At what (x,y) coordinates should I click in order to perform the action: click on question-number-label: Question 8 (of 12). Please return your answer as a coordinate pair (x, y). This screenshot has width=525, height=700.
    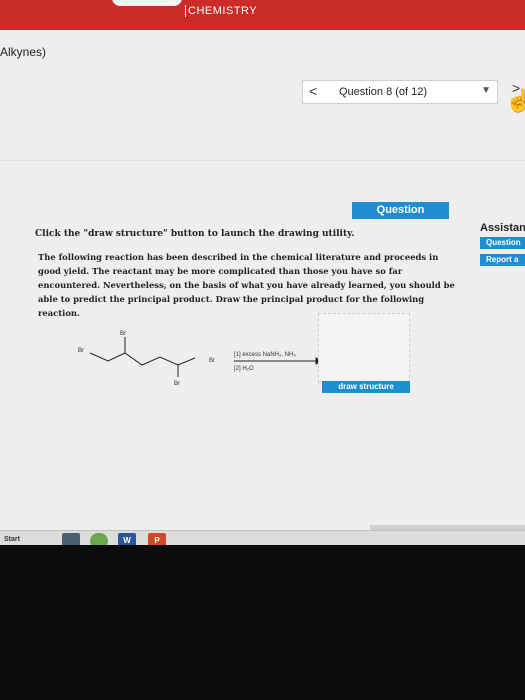
    Looking at the image, I should click on (383, 92).